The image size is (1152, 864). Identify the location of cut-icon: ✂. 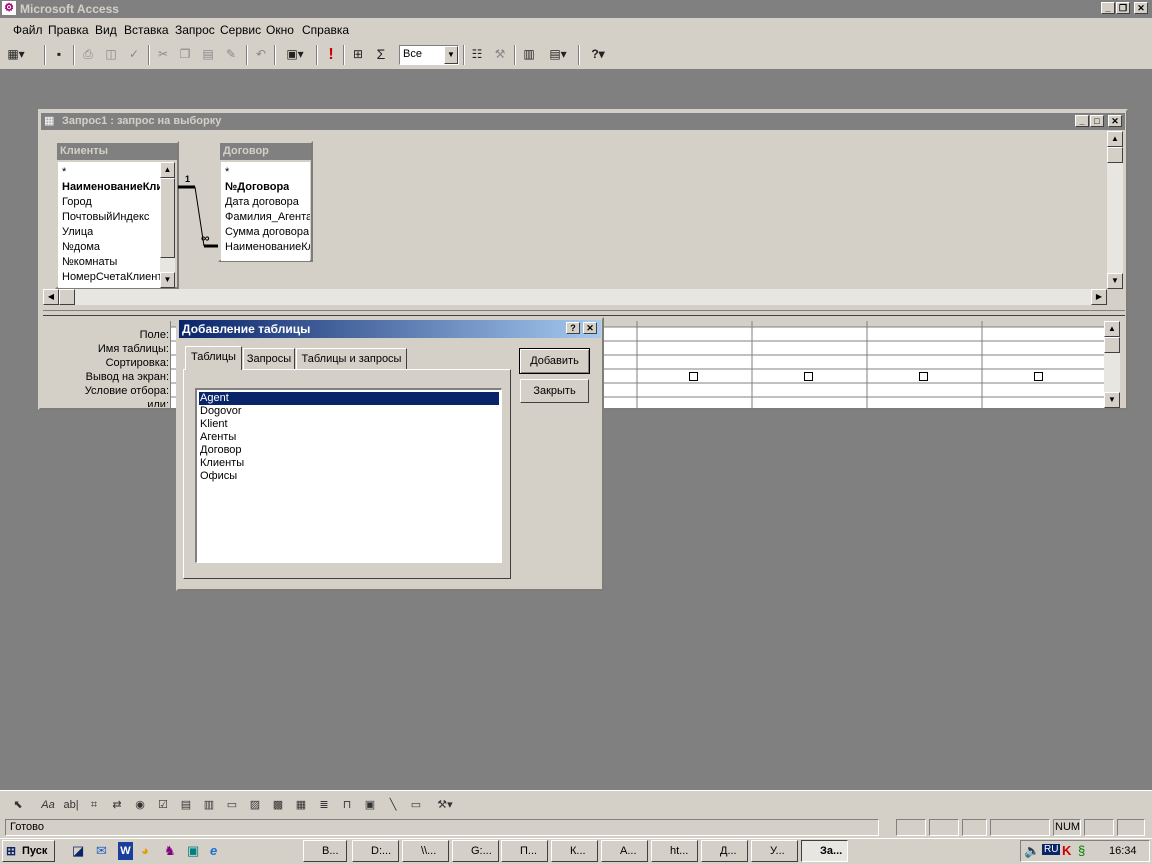
(163, 54).